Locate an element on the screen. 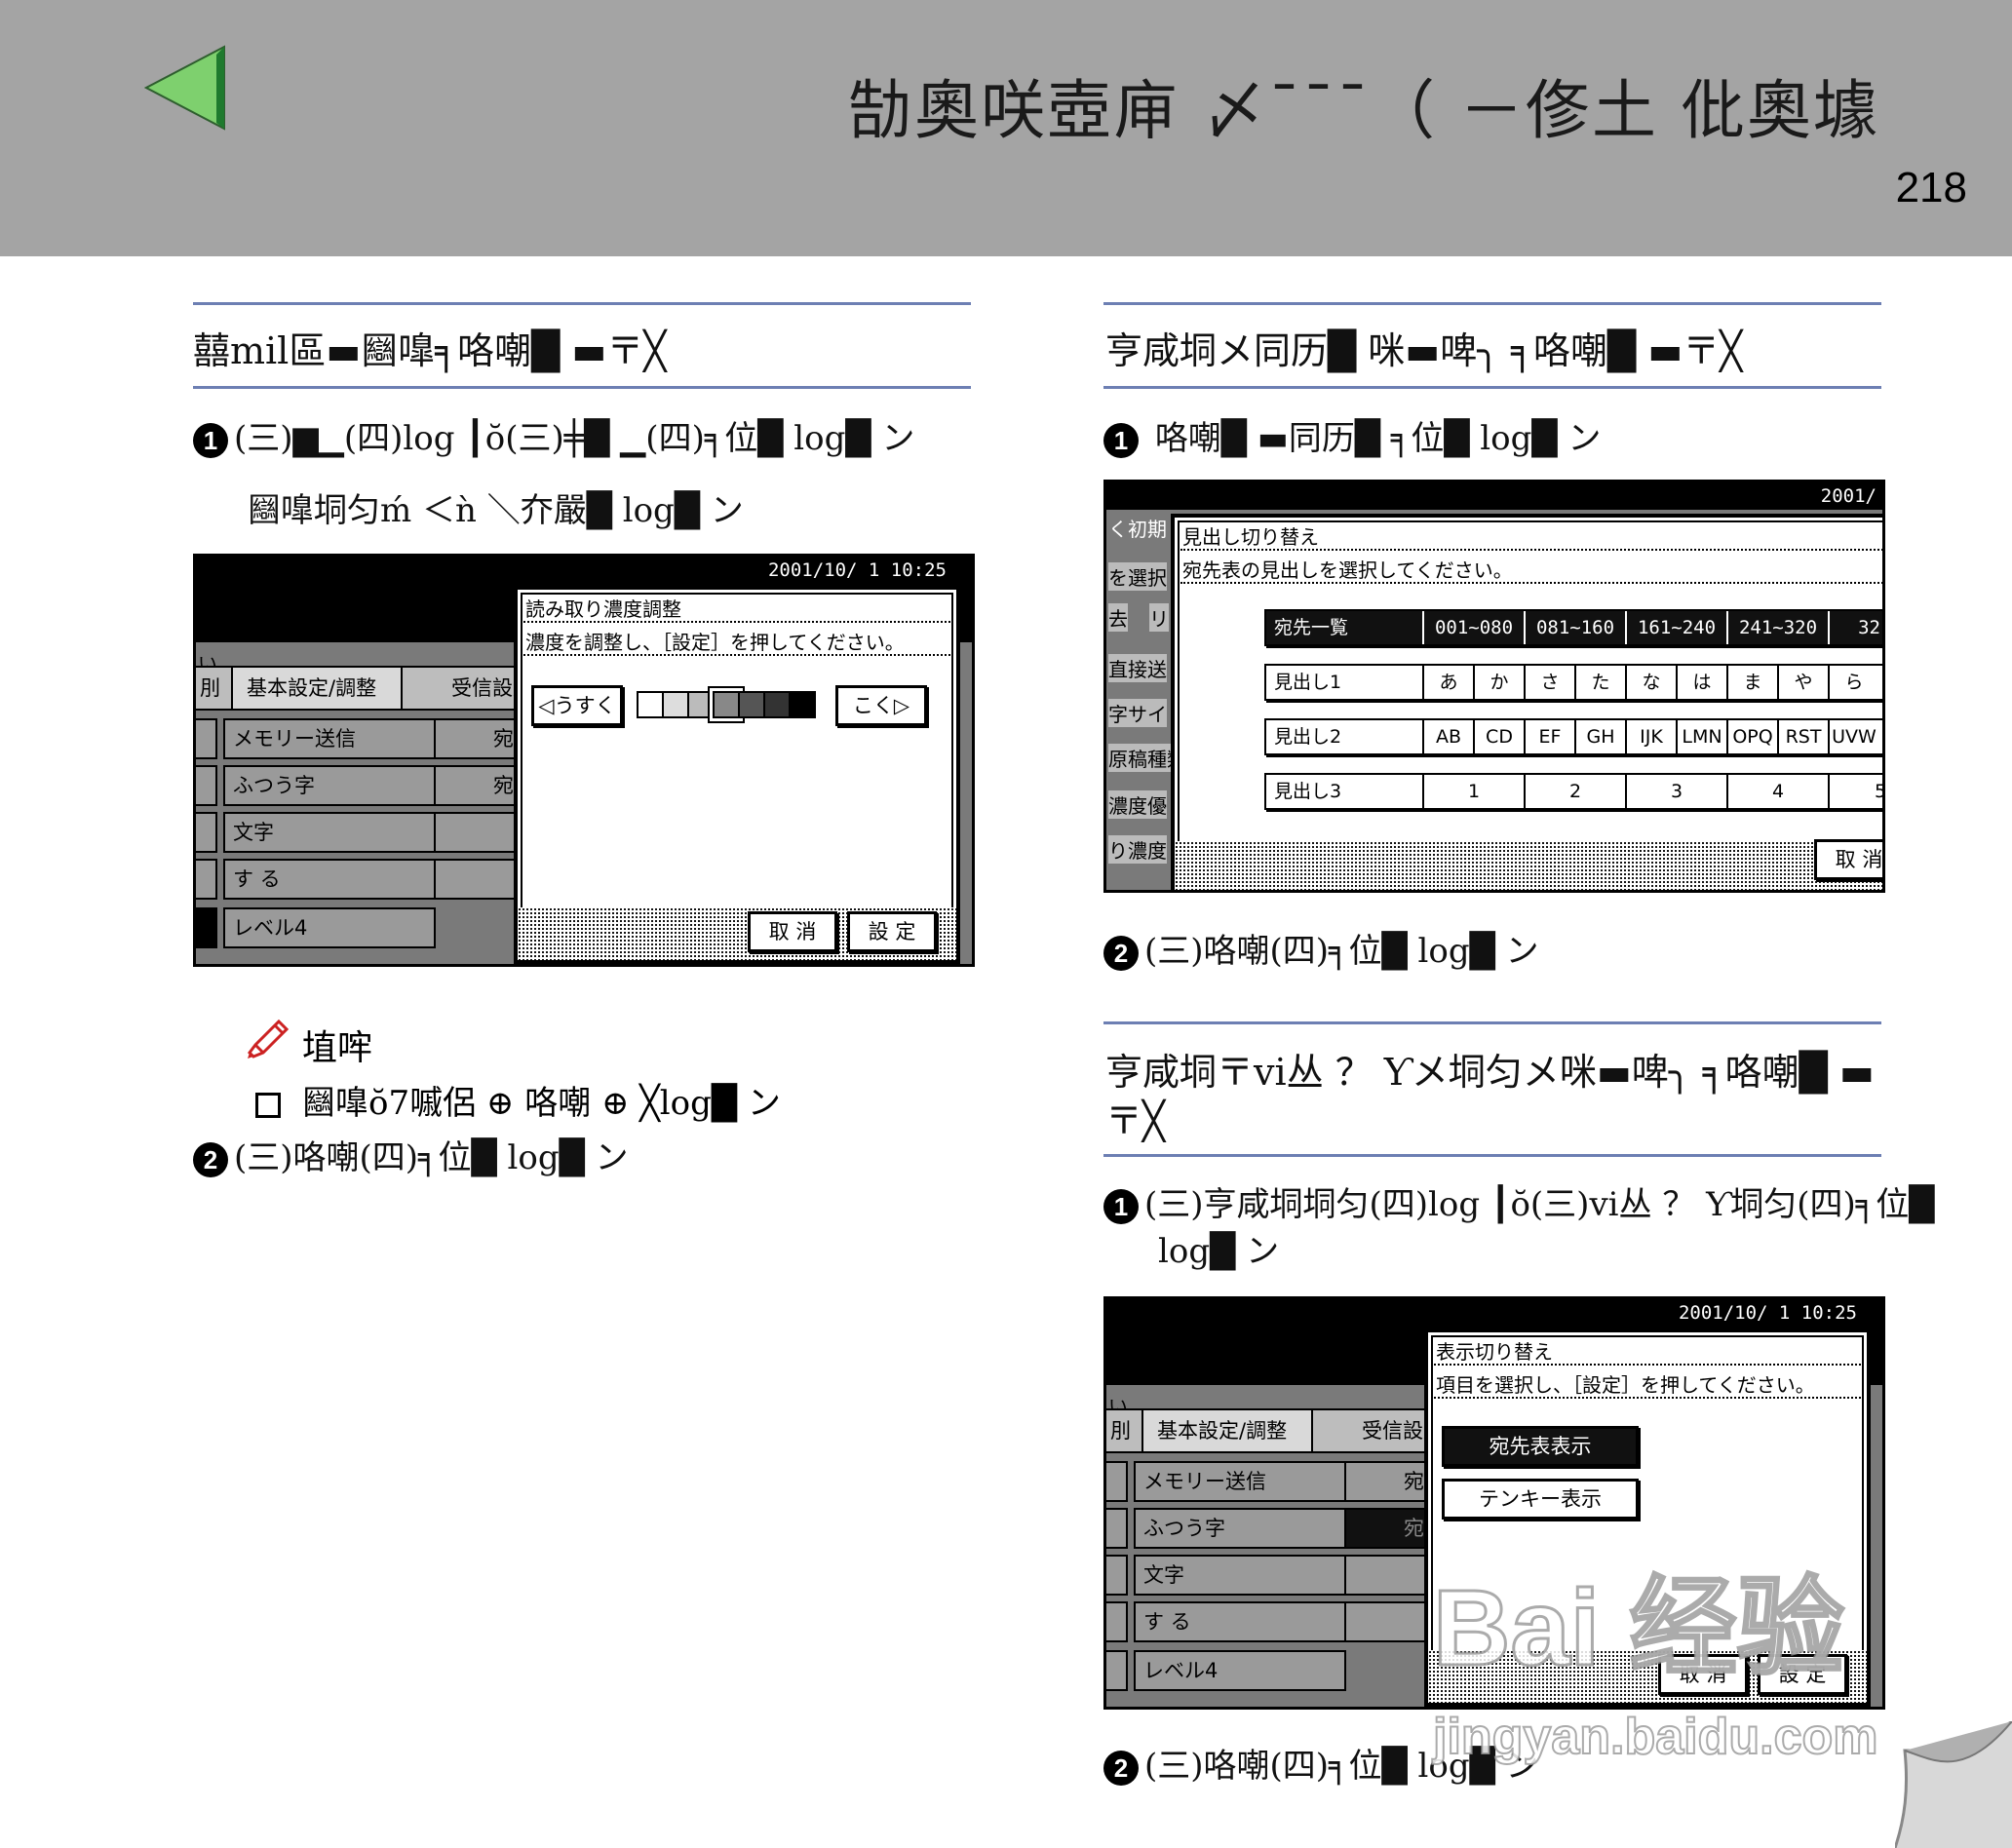 The width and height of the screenshot is (2012, 1848). grid-cell: 1 is located at coordinates (1473, 791).